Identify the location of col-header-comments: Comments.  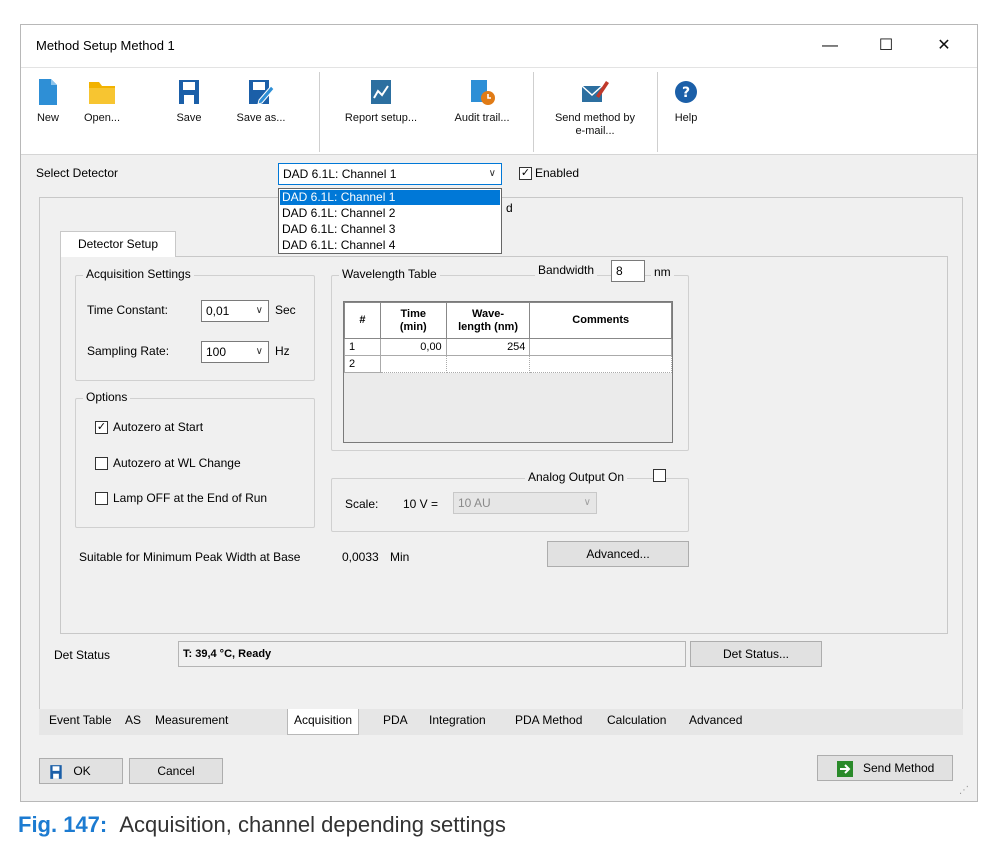
(600, 320).